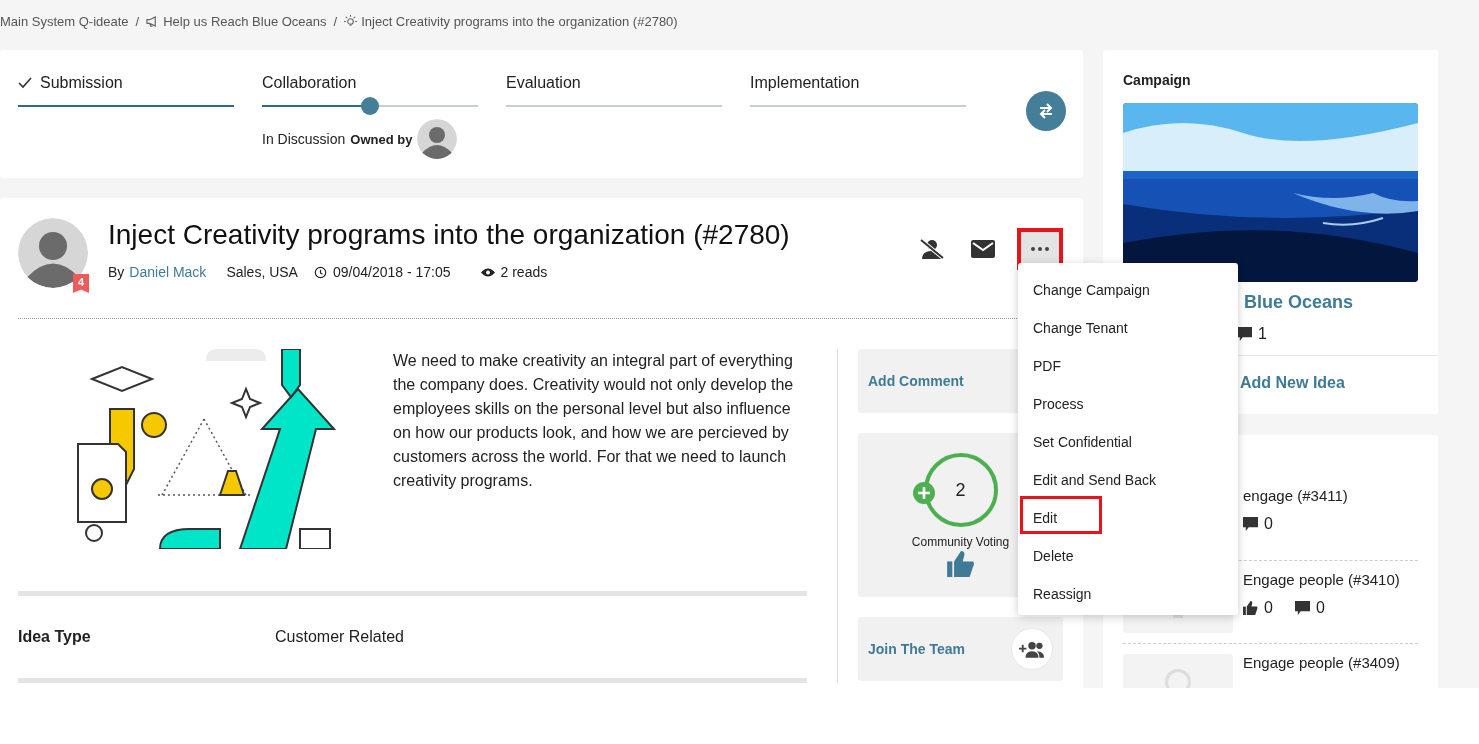  Describe the element at coordinates (1099, 591) in the screenshot. I see `menu-item: Reassign` at that location.